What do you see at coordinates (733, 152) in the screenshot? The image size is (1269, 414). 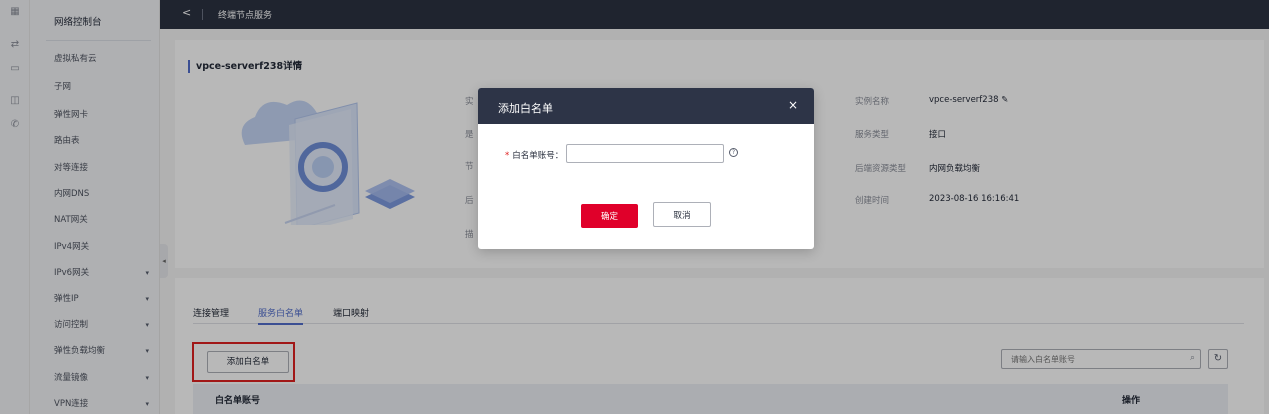 I see `help-icon: ?` at bounding box center [733, 152].